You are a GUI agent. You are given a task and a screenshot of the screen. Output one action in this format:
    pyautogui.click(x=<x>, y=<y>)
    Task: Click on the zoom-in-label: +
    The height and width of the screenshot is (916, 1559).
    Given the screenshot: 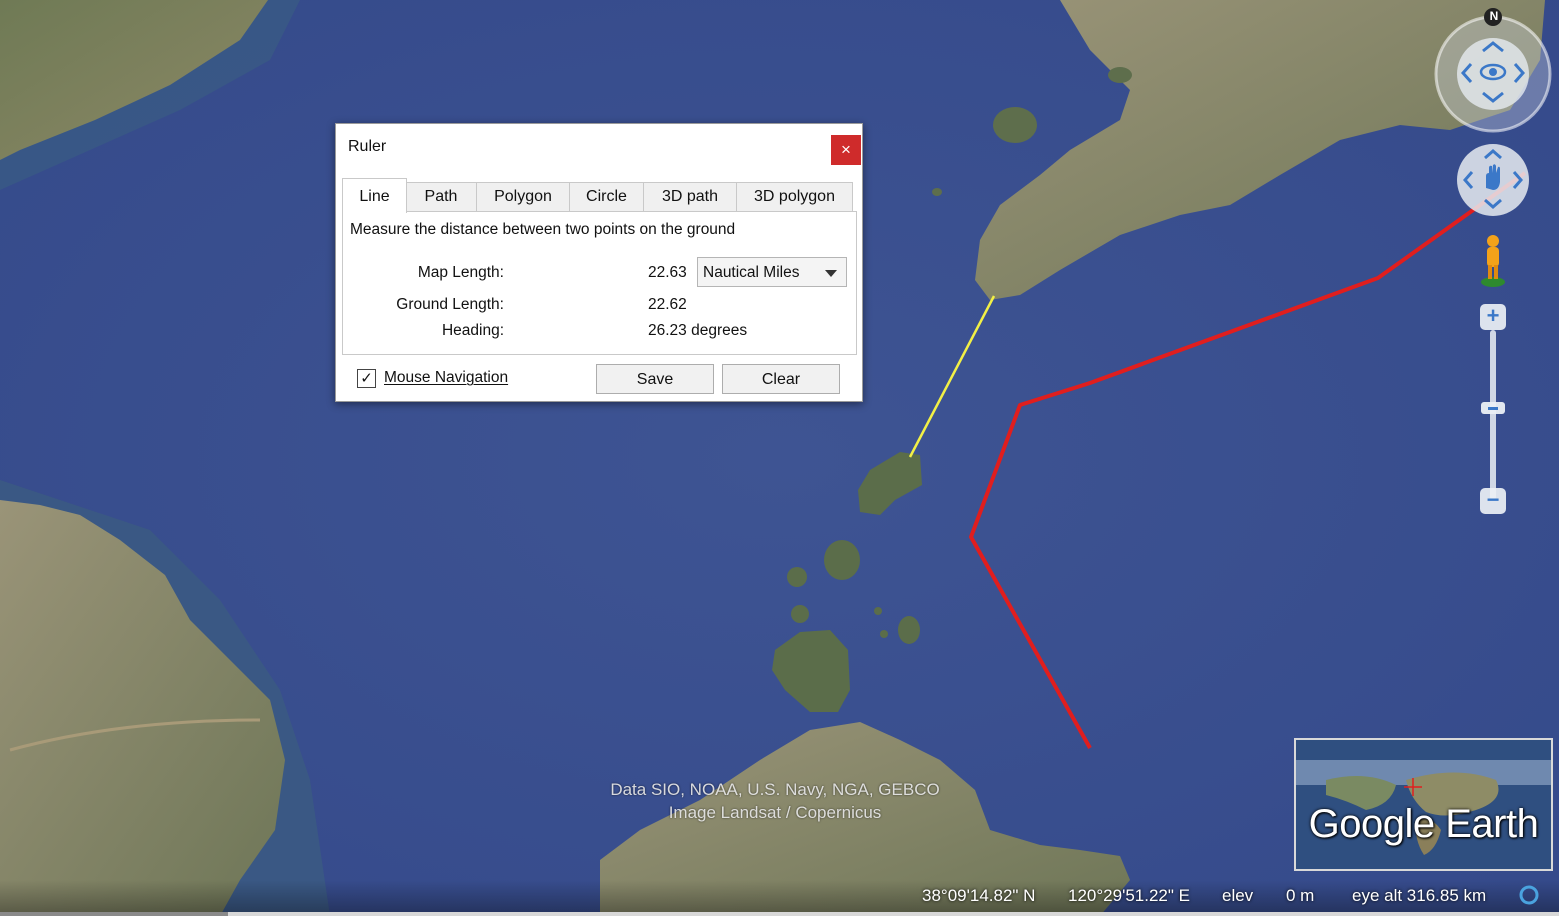 What is the action you would take?
    pyautogui.click(x=1493, y=315)
    